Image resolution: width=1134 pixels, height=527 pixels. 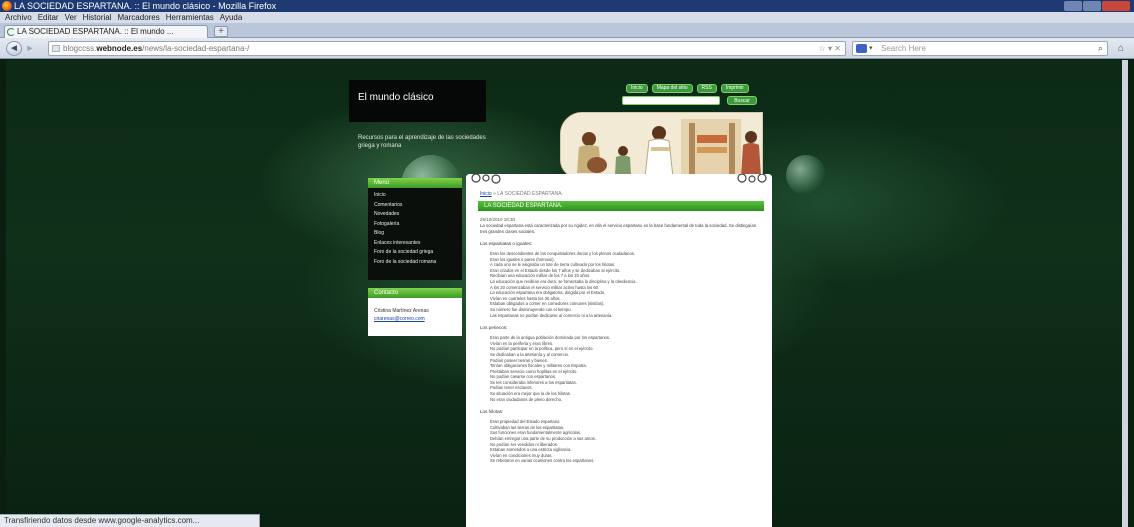 I want to click on url-prefix: blogccss., so click(x=80, y=48).